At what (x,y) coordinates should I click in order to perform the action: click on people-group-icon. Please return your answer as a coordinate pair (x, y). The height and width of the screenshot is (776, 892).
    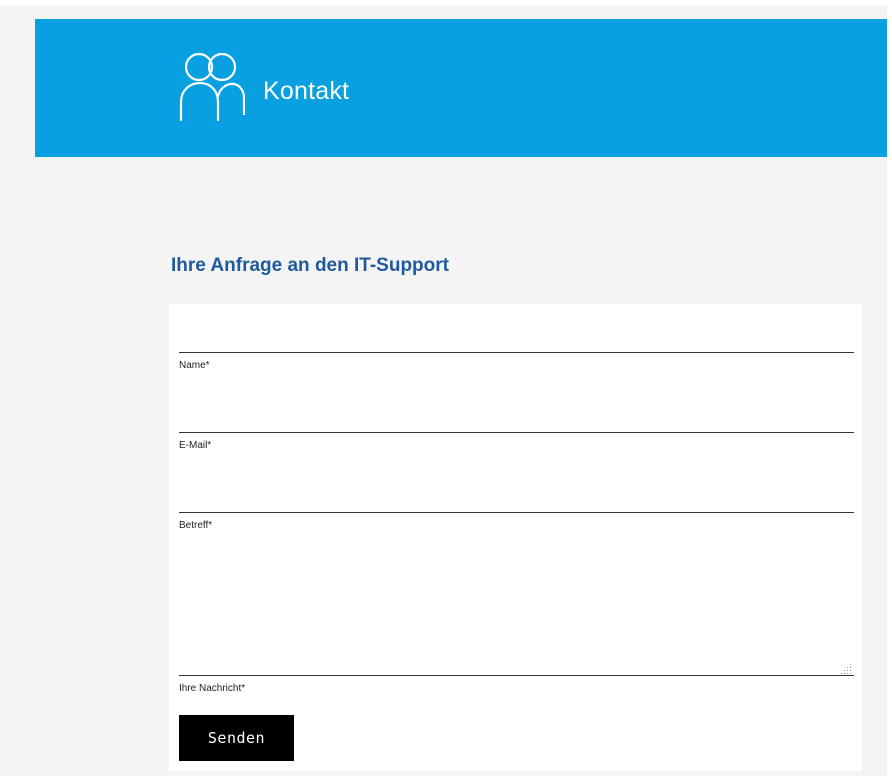
    Looking at the image, I should click on (212, 87).